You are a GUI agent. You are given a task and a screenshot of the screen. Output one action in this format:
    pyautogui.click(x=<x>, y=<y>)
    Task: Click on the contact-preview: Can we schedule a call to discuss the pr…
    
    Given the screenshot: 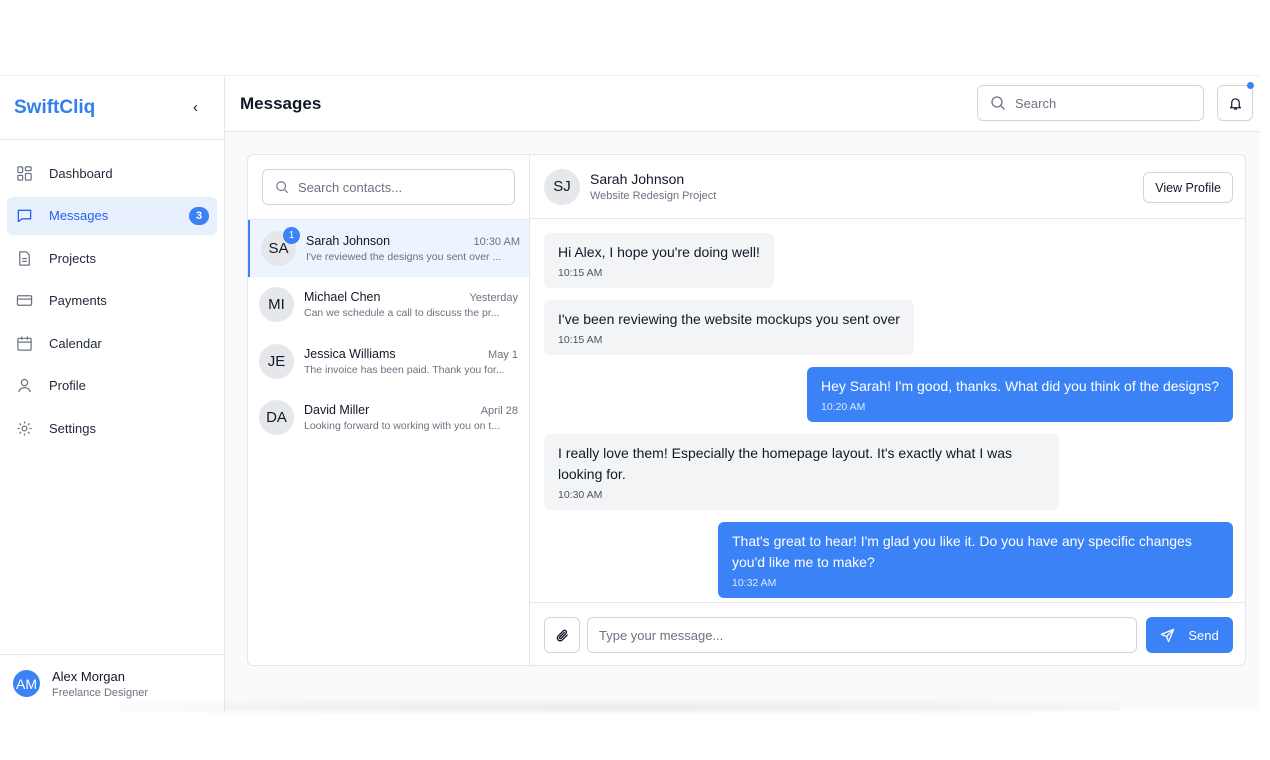 What is the action you would take?
    pyautogui.click(x=402, y=313)
    